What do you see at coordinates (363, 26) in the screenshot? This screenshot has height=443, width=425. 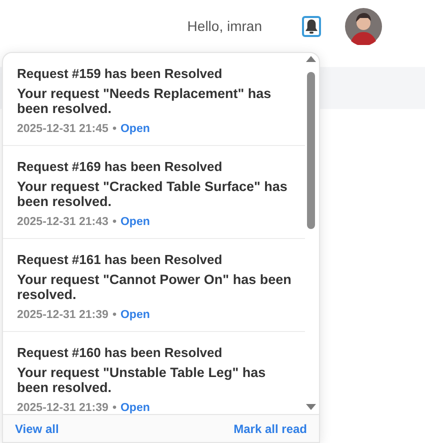 I see `avatar-icon` at bounding box center [363, 26].